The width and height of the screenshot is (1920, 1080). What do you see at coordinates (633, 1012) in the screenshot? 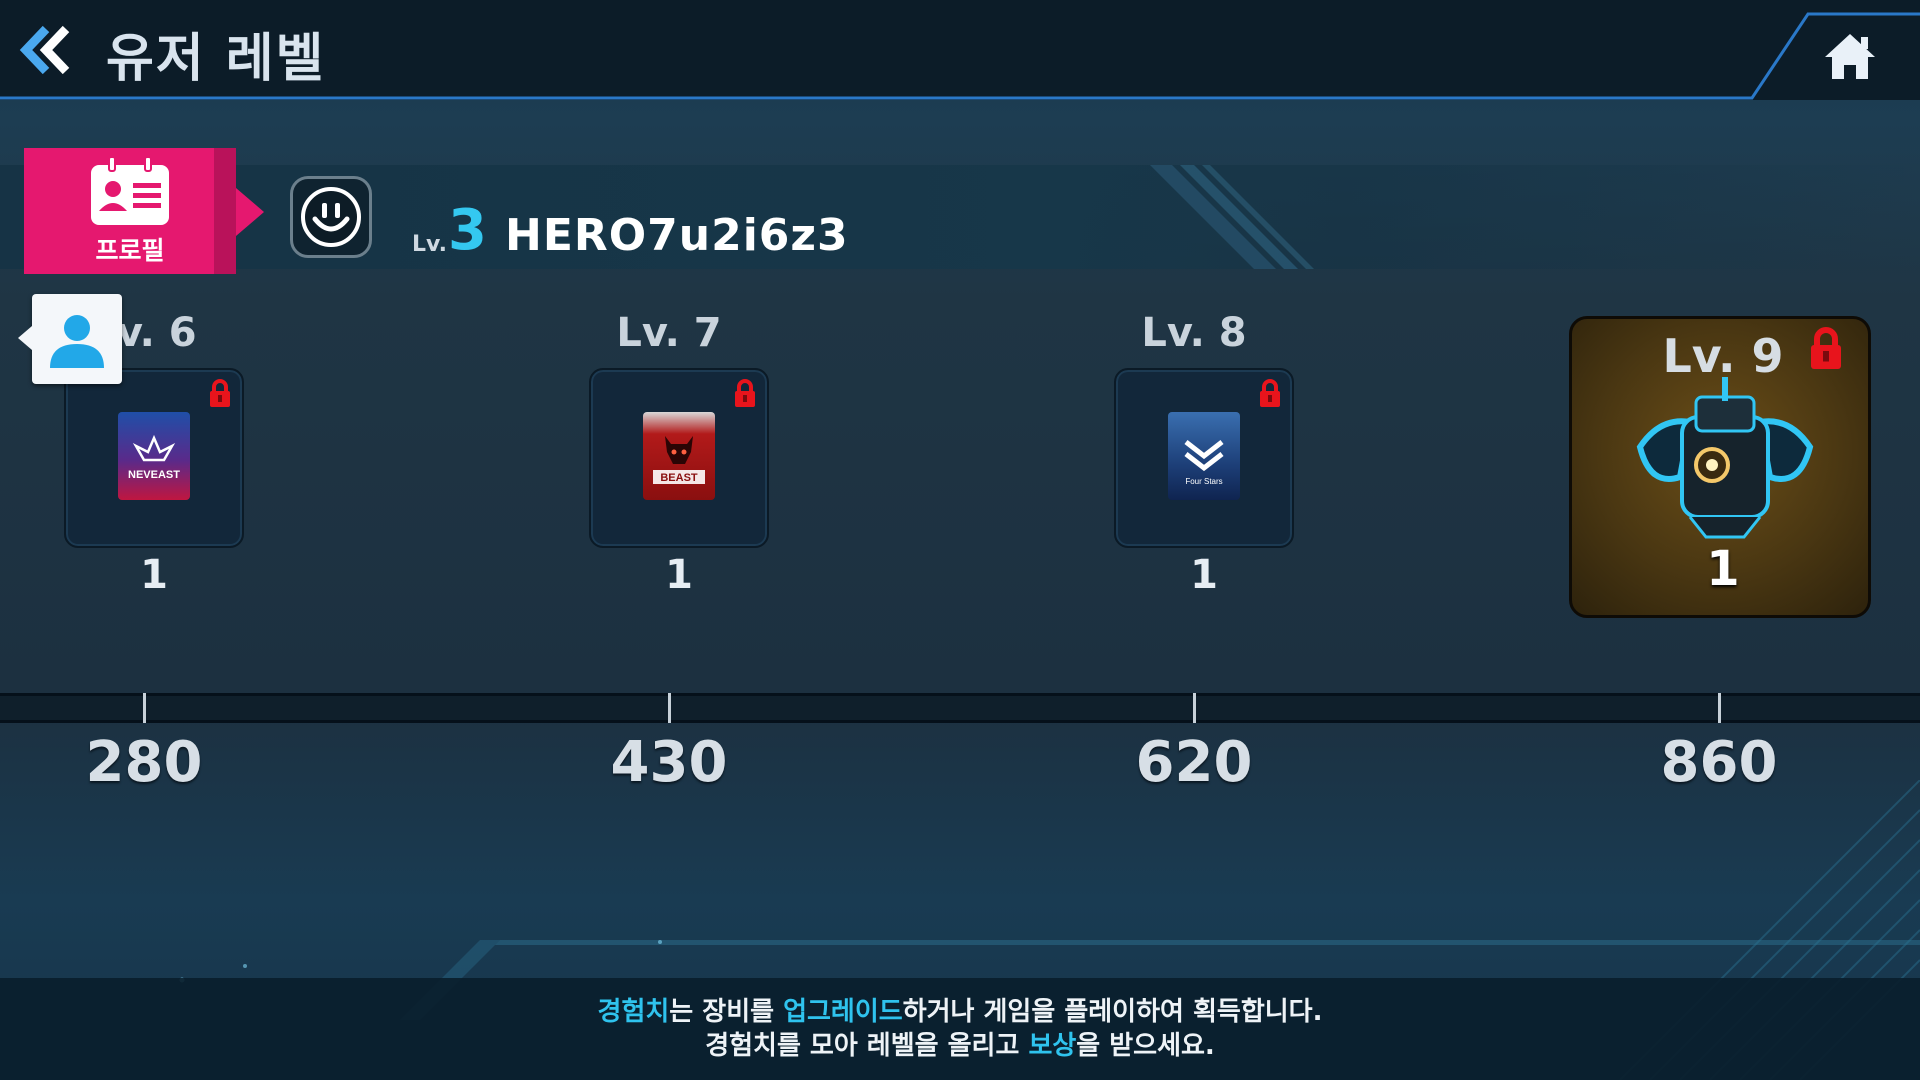
I see `highlight-exp: 경험치` at bounding box center [633, 1012].